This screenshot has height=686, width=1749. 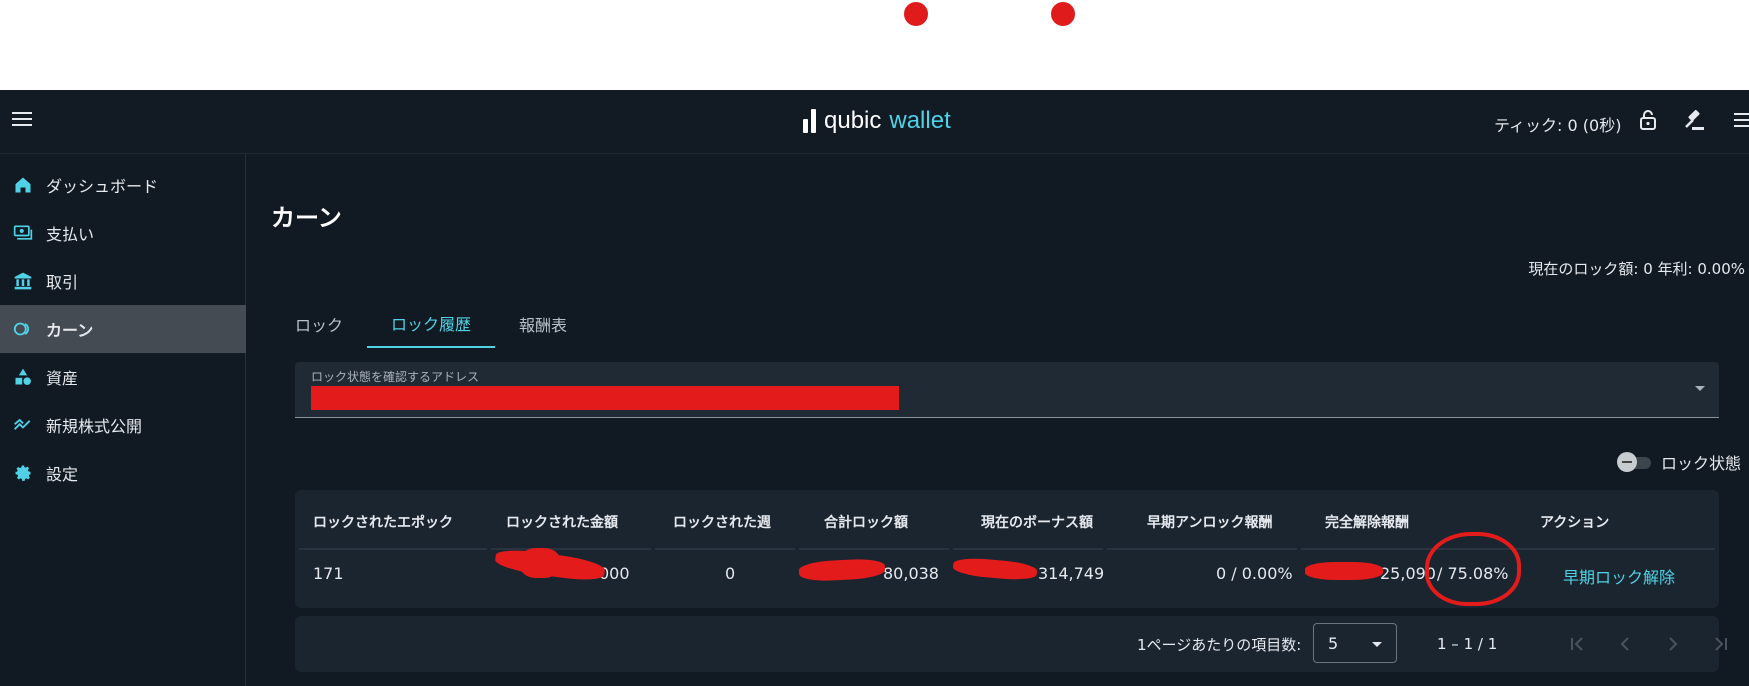 What do you see at coordinates (23, 185) in the screenshot?
I see `home-icon` at bounding box center [23, 185].